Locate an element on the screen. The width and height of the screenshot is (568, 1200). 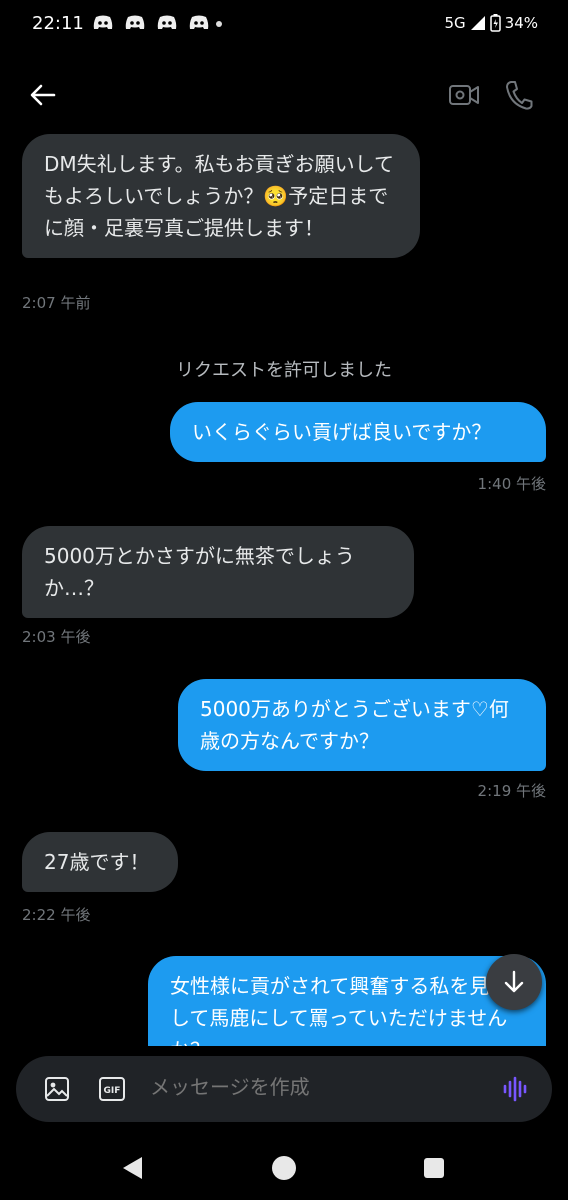
message-composer: GIF is located at coordinates (284, 1089).